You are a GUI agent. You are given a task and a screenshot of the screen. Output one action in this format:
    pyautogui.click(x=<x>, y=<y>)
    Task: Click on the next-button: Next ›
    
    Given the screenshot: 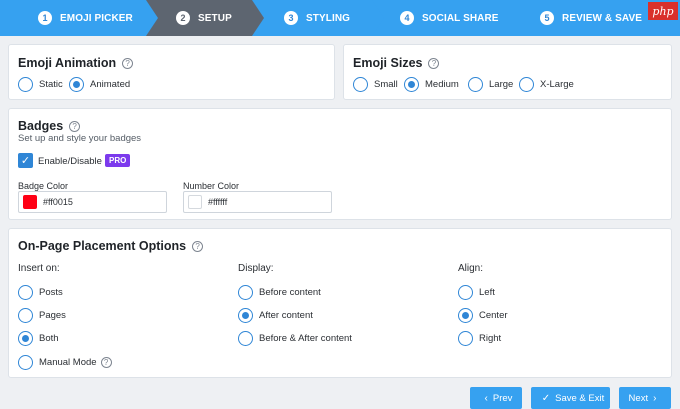 What is the action you would take?
    pyautogui.click(x=645, y=398)
    